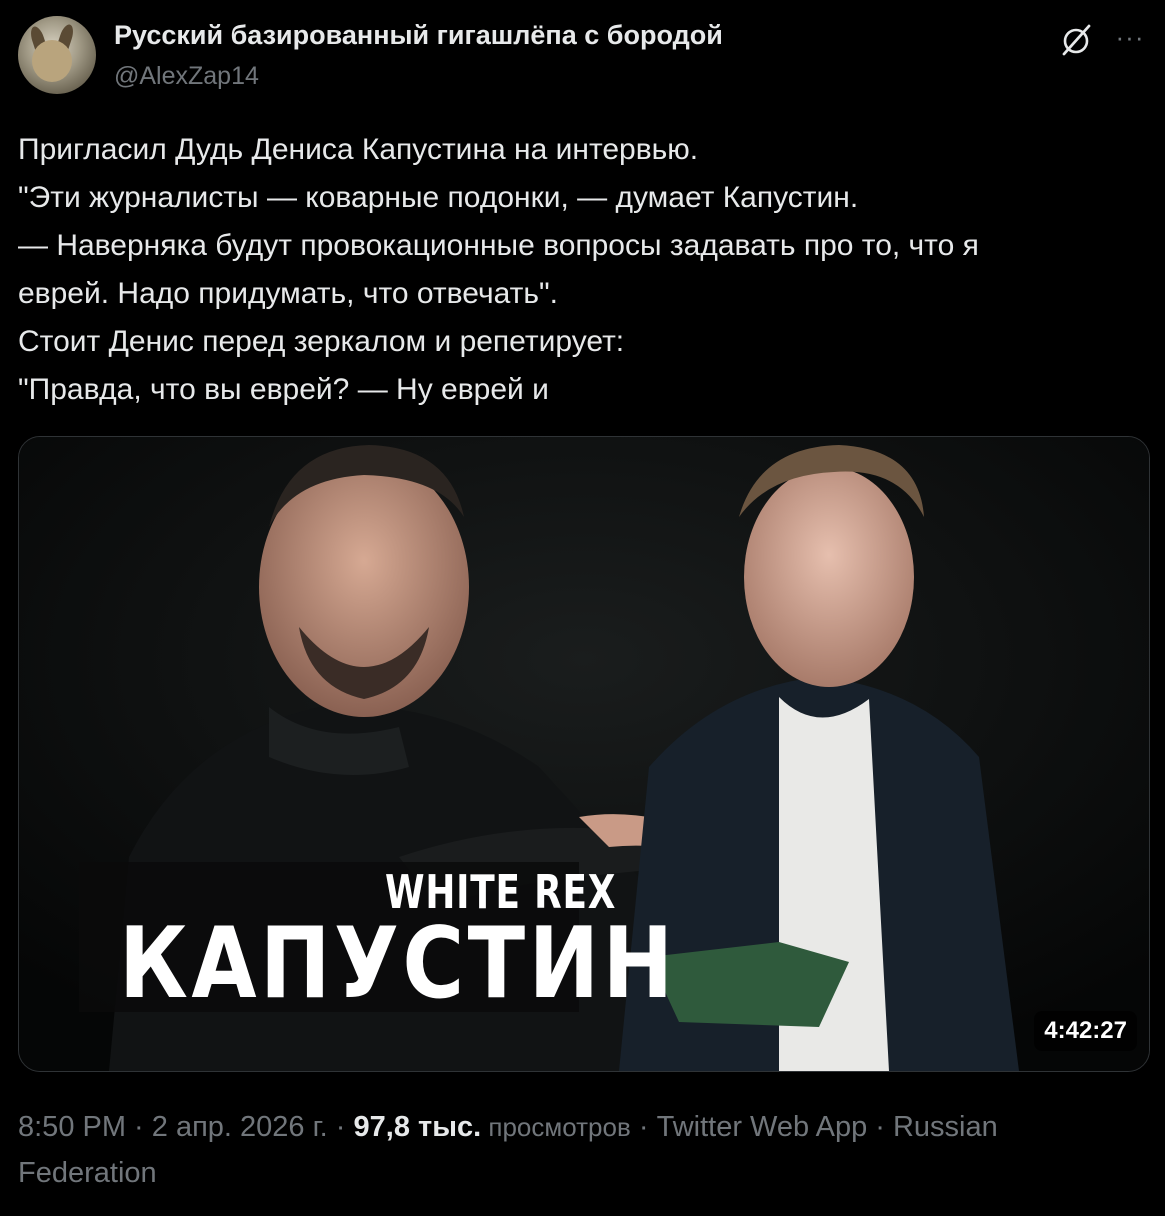  What do you see at coordinates (1130, 40) in the screenshot?
I see `more-icon: ···` at bounding box center [1130, 40].